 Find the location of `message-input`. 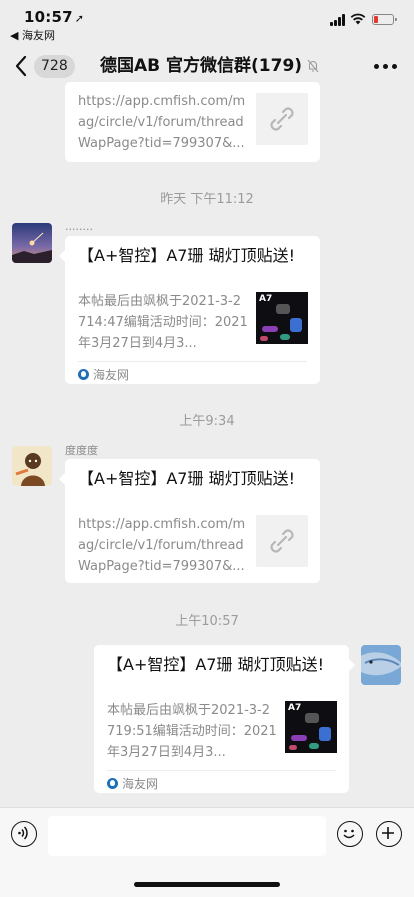

message-input is located at coordinates (187, 836).